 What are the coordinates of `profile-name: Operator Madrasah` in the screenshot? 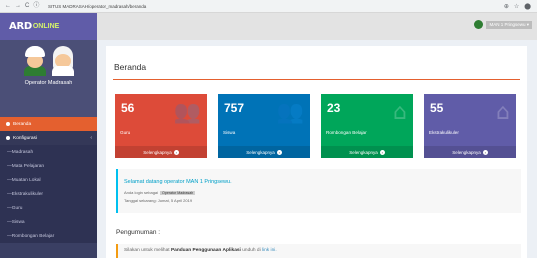 It's located at (48, 83).